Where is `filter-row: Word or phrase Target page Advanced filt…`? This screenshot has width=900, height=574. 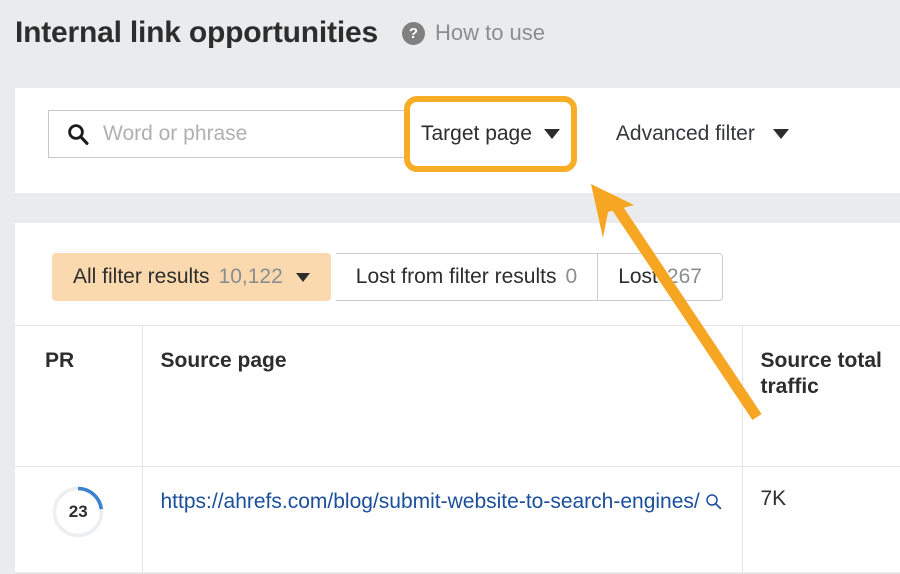
filter-row: Word or phrase Target page Advanced filt… is located at coordinates (418, 134).